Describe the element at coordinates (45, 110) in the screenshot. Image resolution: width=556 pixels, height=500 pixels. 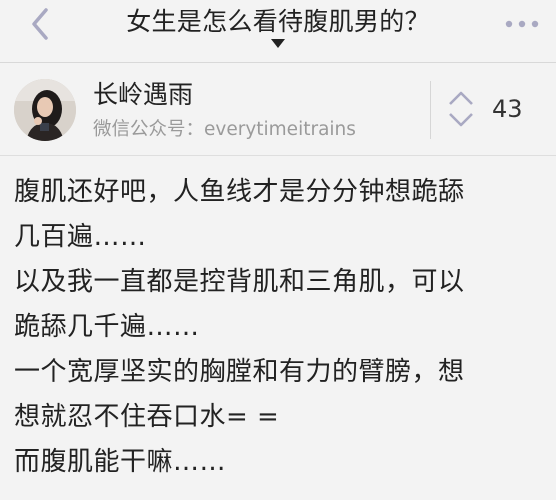
I see `avatar` at that location.